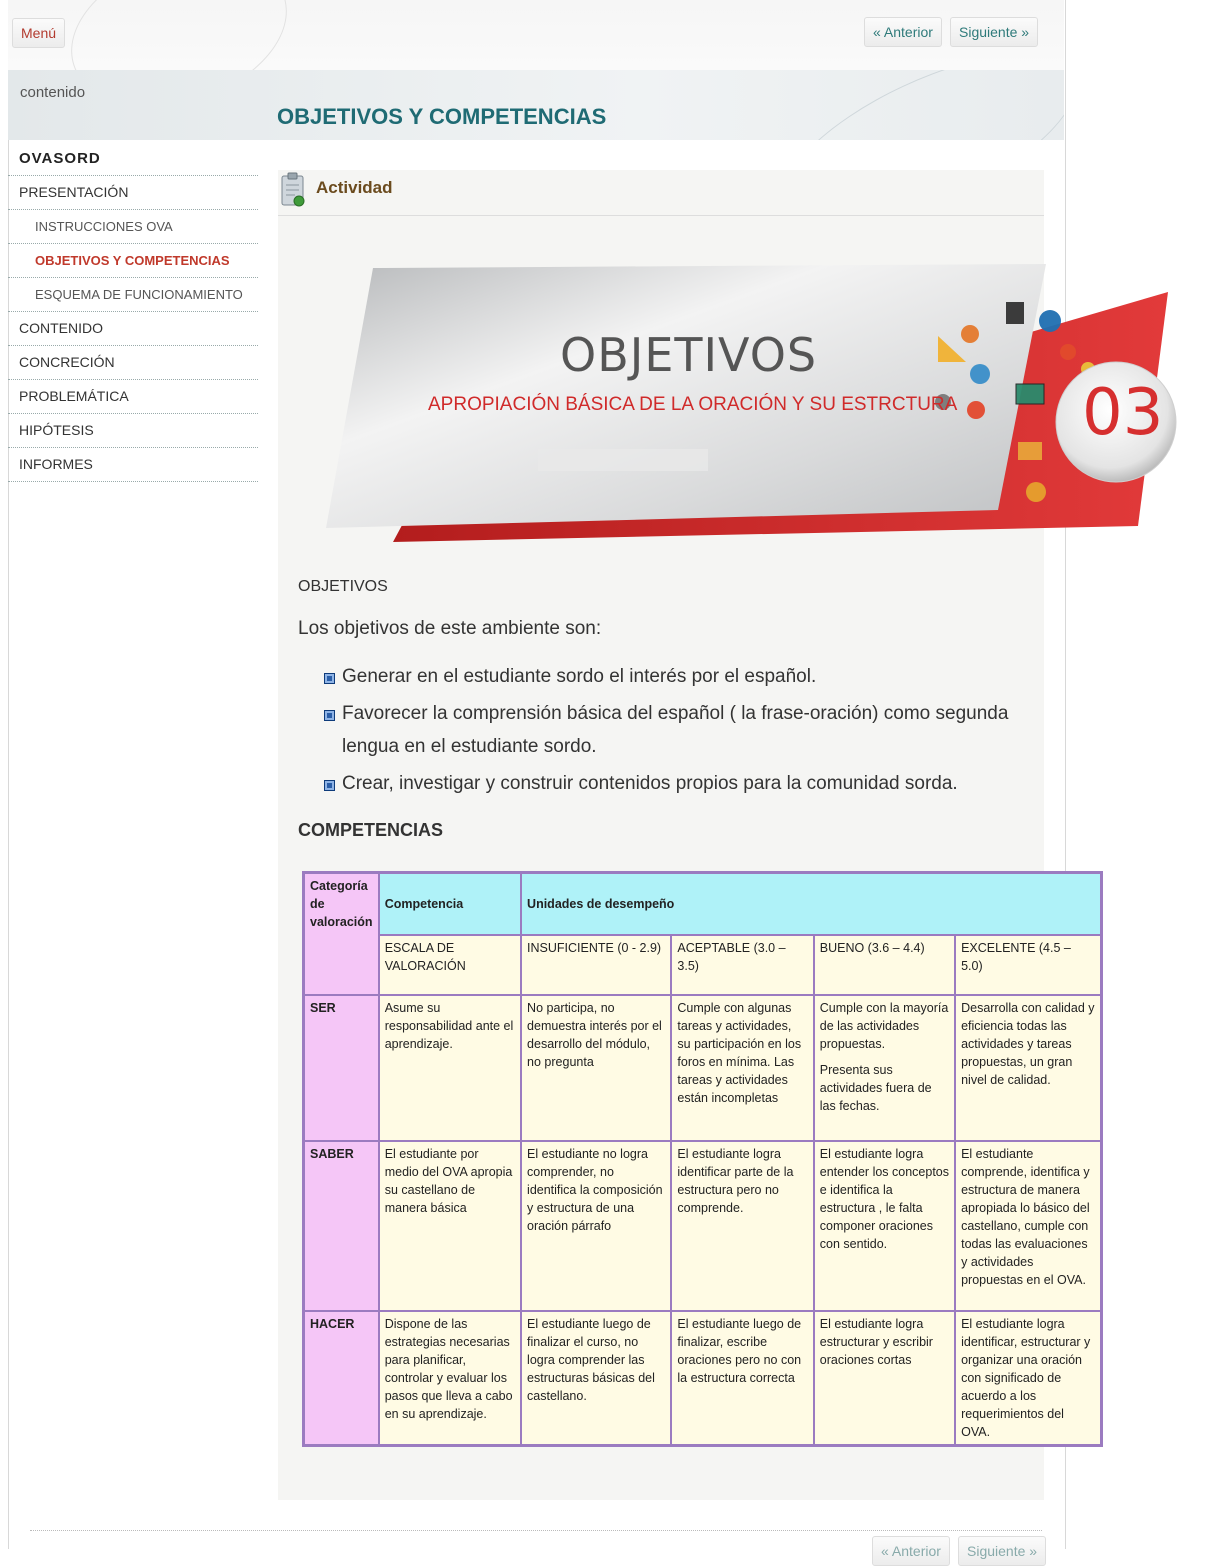 This screenshot has height=1566, width=1212. Describe the element at coordinates (133, 397) in the screenshot. I see `sidebar-item-problematica: PROBLEMÁTICA` at that location.